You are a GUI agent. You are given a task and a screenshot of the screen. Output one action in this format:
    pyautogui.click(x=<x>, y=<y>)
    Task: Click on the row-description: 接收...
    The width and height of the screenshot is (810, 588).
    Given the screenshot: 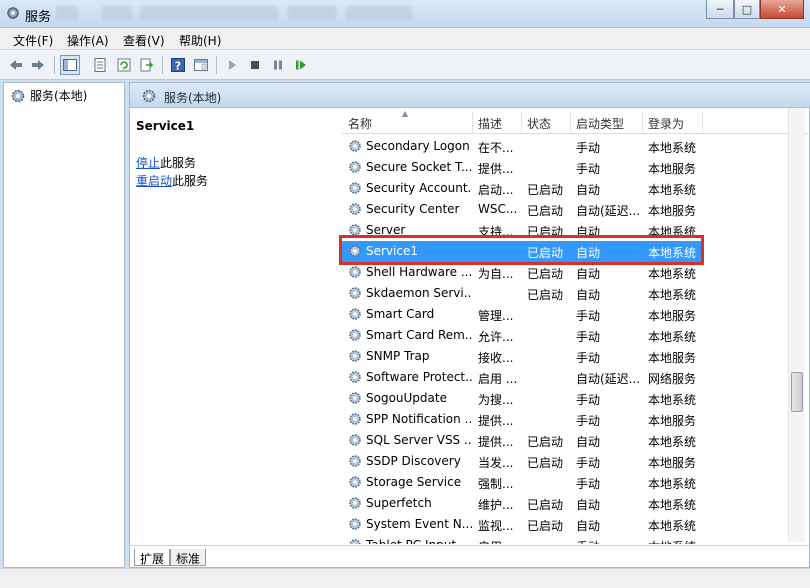 What is the action you would take?
    pyautogui.click(x=496, y=358)
    